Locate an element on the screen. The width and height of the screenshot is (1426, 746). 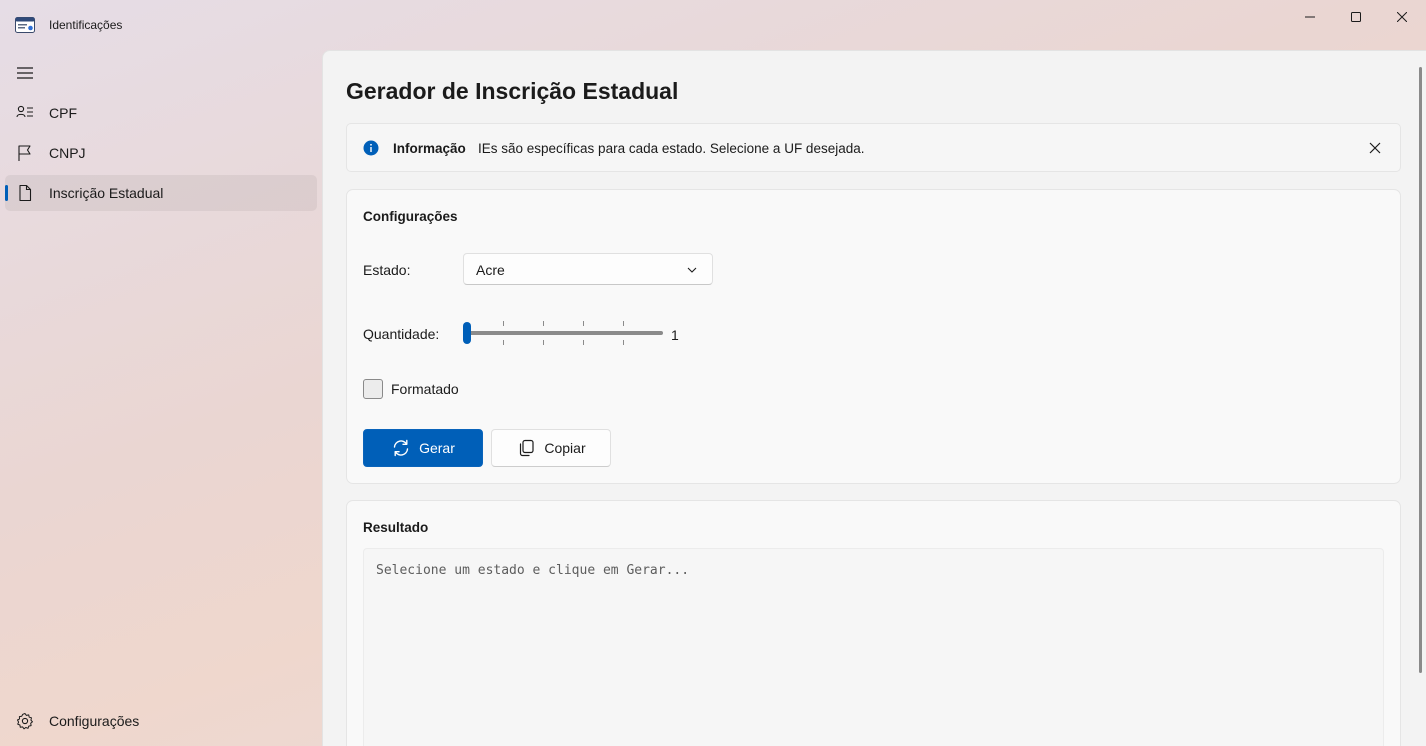
maximize-icon is located at coordinates (1356, 17).